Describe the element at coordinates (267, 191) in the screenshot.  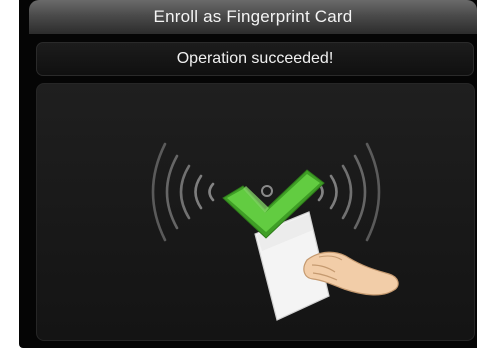
I see `reader-dot-icon` at that location.